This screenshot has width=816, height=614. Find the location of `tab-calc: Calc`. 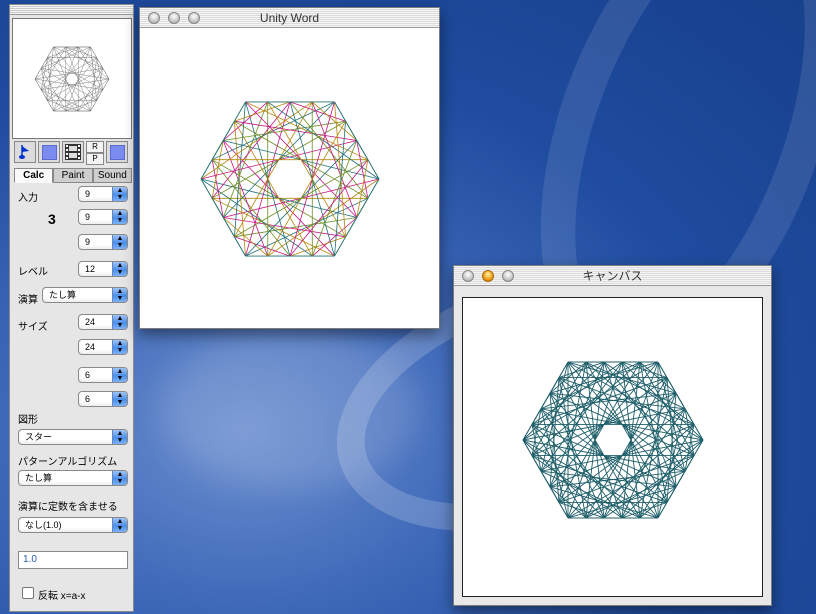

tab-calc: Calc is located at coordinates (34, 175).